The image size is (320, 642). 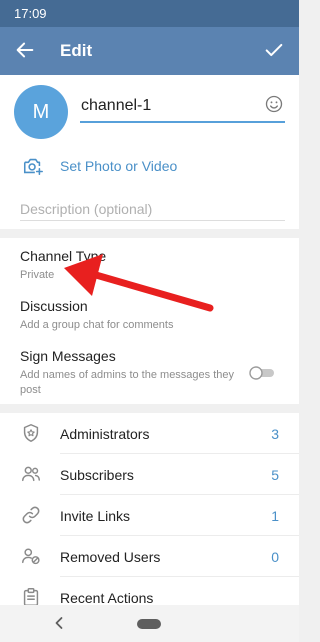 I want to click on sign-messages-title: Sign Messages, so click(x=68, y=356).